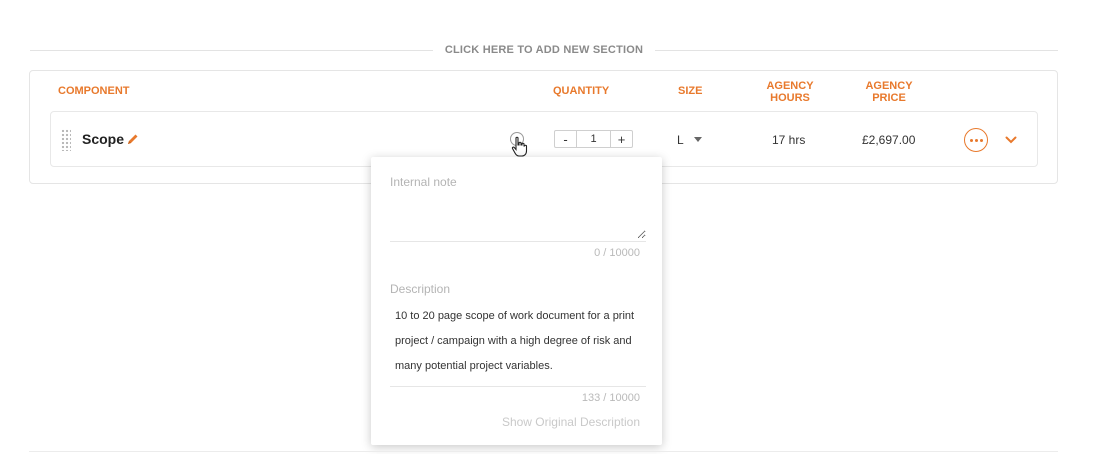  I want to click on description-underline, so click(518, 386).